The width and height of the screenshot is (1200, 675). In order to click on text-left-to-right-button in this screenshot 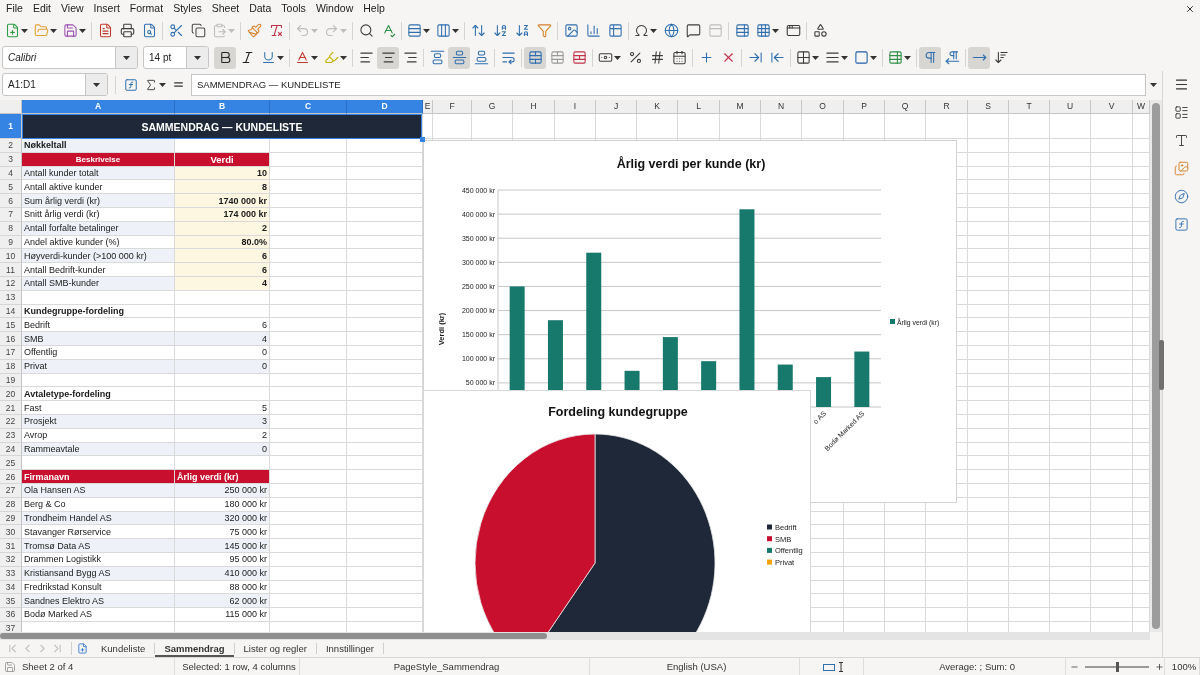, I will do `click(979, 57)`.